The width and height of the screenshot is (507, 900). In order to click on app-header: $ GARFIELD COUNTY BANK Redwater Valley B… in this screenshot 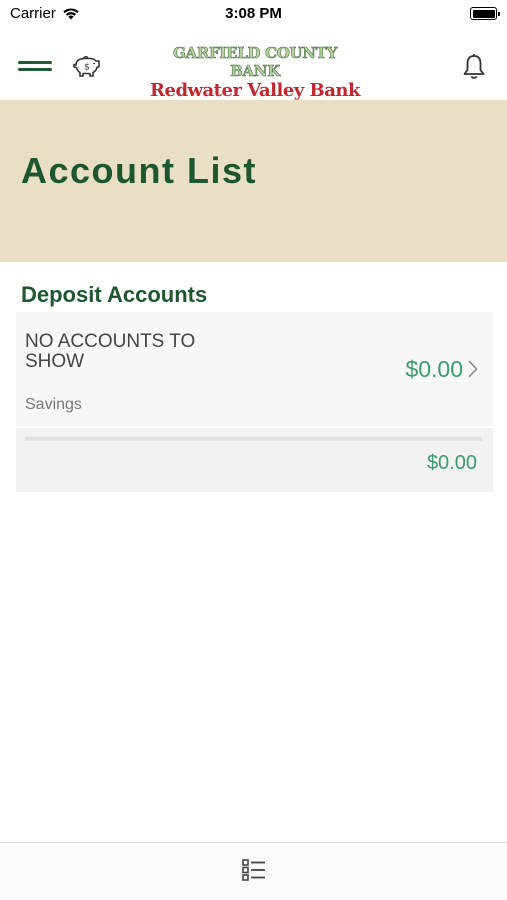, I will do `click(253, 64)`.